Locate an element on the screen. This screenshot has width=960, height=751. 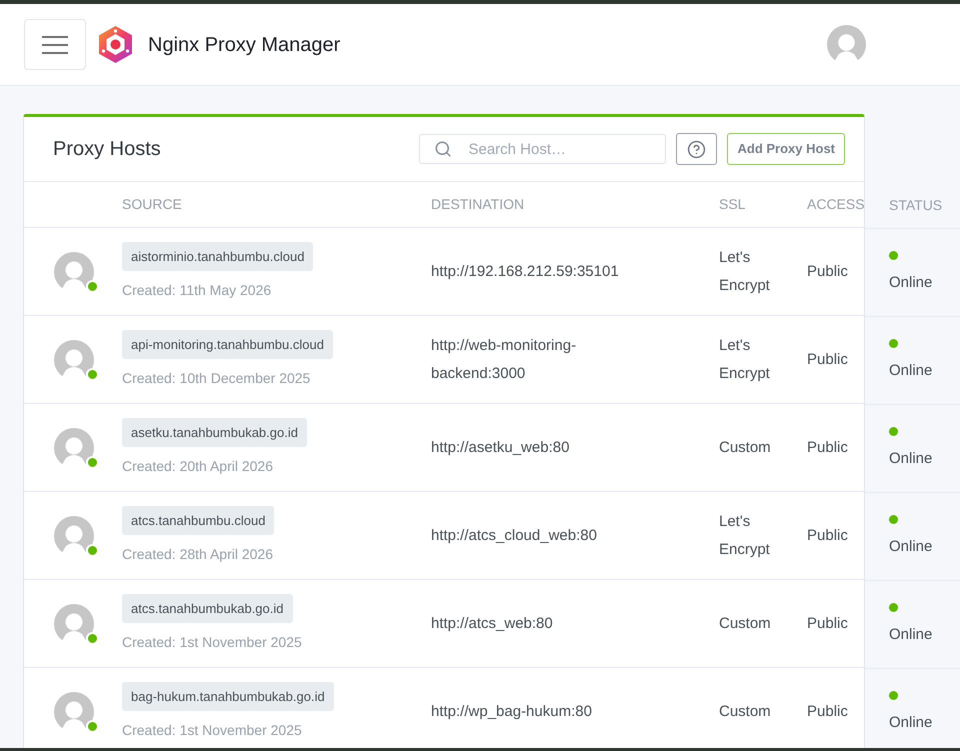
destination-url: http://wp_bag-hukum:80 is located at coordinates (512, 712).